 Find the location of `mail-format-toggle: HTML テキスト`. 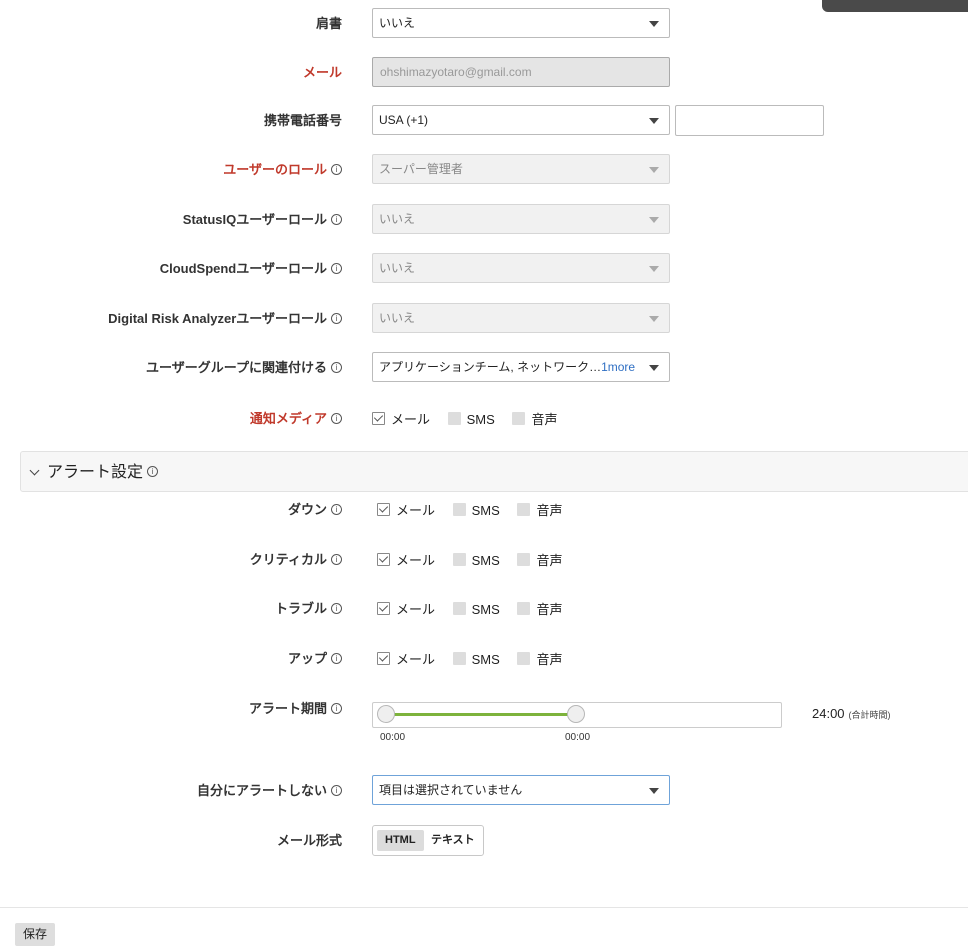

mail-format-toggle: HTML テキスト is located at coordinates (428, 840).